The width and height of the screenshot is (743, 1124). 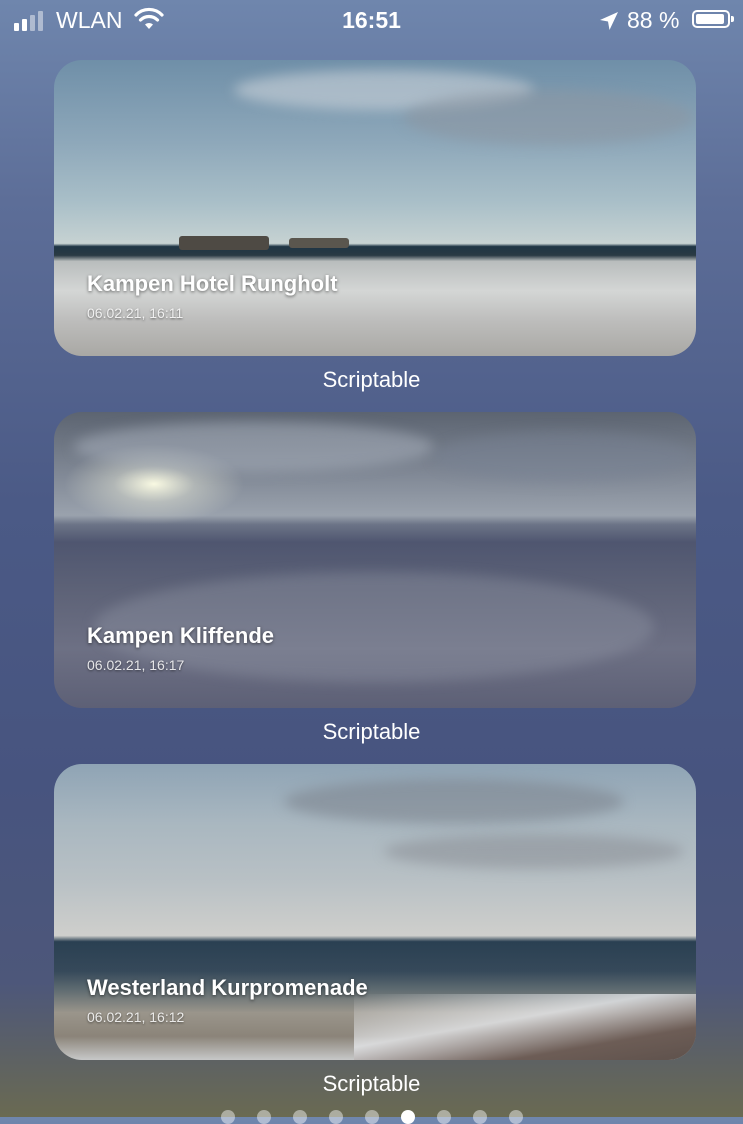 What do you see at coordinates (713, 19) in the screenshot?
I see `battery-icon` at bounding box center [713, 19].